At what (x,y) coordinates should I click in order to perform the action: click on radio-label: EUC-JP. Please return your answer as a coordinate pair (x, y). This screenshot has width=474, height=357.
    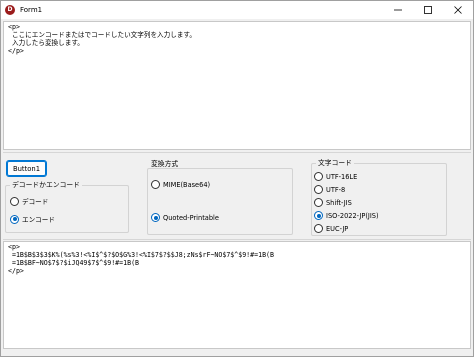
    Looking at the image, I should click on (337, 228).